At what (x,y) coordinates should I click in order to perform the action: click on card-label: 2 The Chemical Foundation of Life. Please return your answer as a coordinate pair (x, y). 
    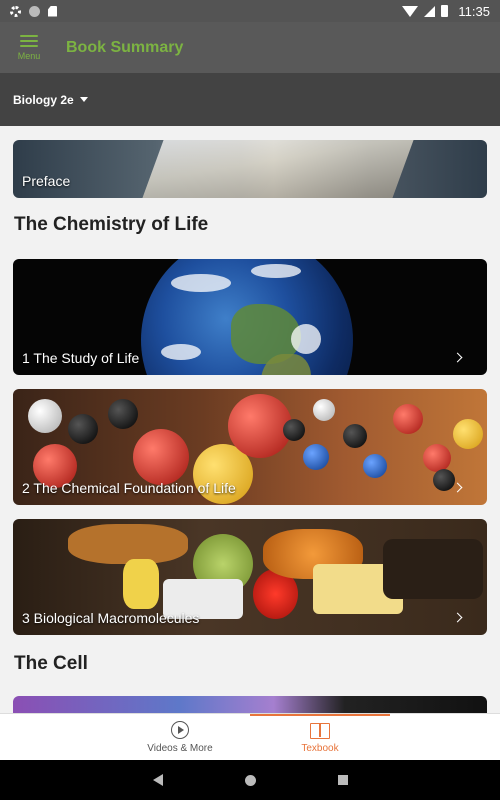
    Looking at the image, I should click on (129, 488).